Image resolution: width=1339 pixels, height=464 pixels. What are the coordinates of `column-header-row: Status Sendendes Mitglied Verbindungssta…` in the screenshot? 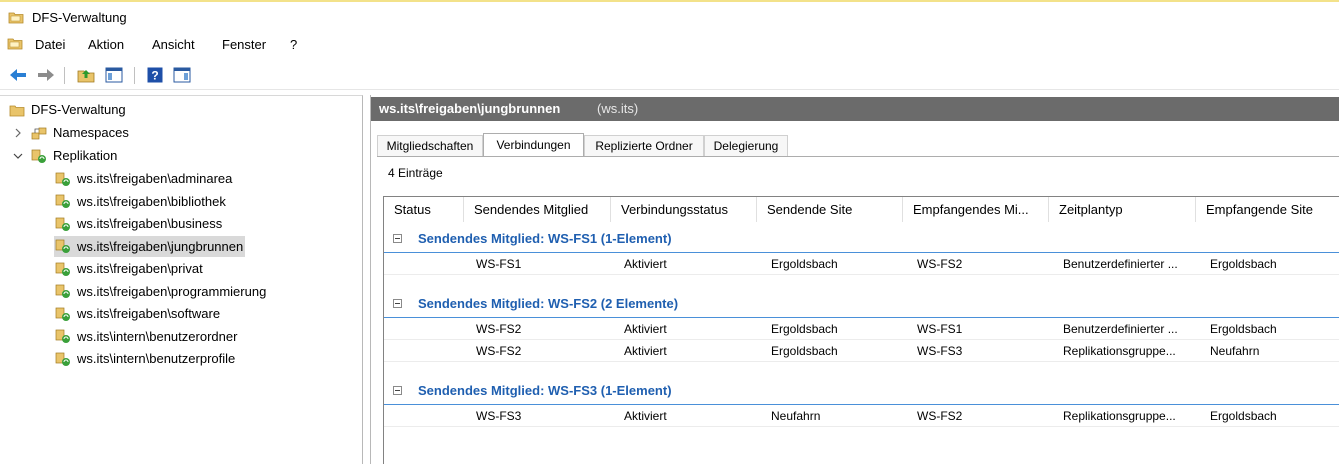 It's located at (861, 209).